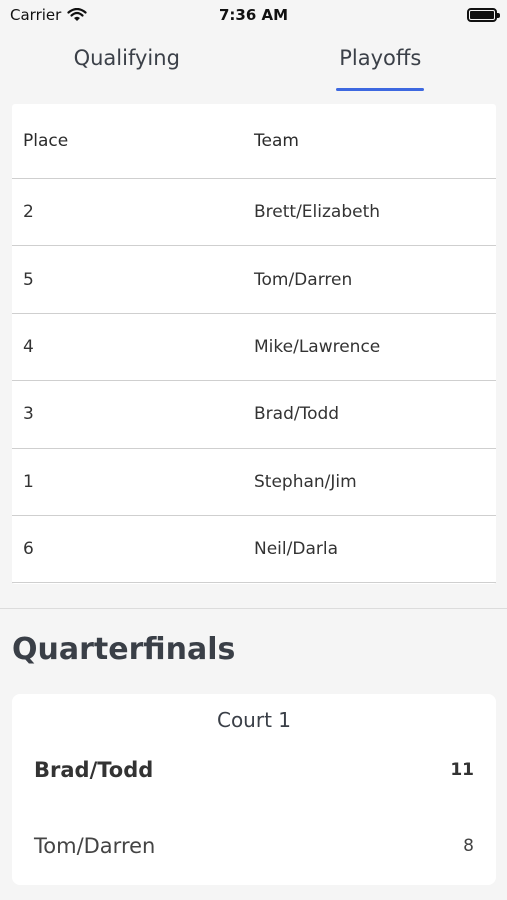 This screenshot has height=900, width=507. Describe the element at coordinates (28, 481) in the screenshot. I see `place-cell: 1` at that location.